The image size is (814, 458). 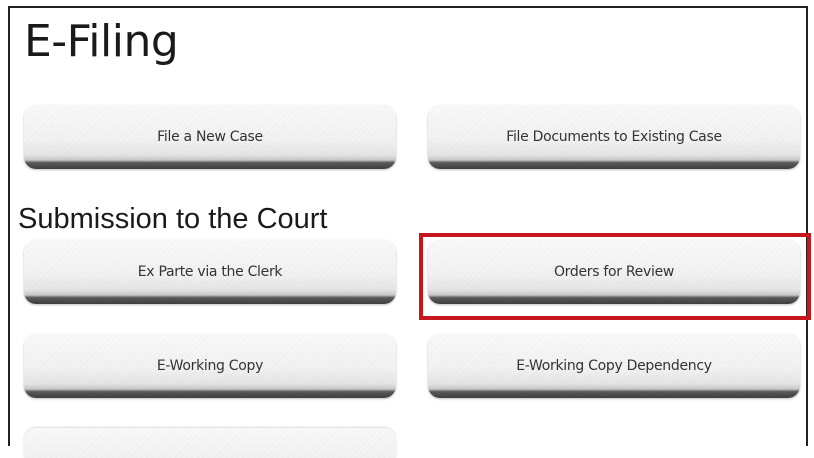 I want to click on file-new-case-label: File a New Case, so click(x=210, y=137).